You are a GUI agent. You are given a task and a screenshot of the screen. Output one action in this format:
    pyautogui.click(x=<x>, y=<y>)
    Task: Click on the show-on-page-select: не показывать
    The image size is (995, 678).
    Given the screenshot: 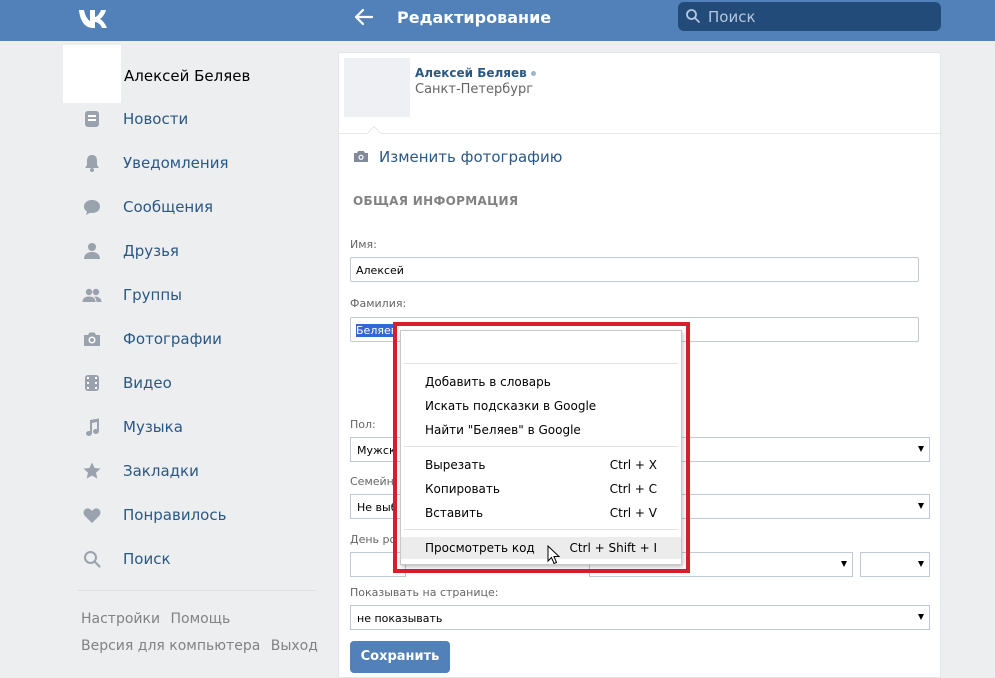 What is the action you would take?
    pyautogui.click(x=640, y=617)
    